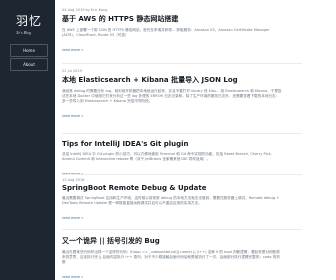  I want to click on post-meta: 13 Aug 2018, so click(73, 180).